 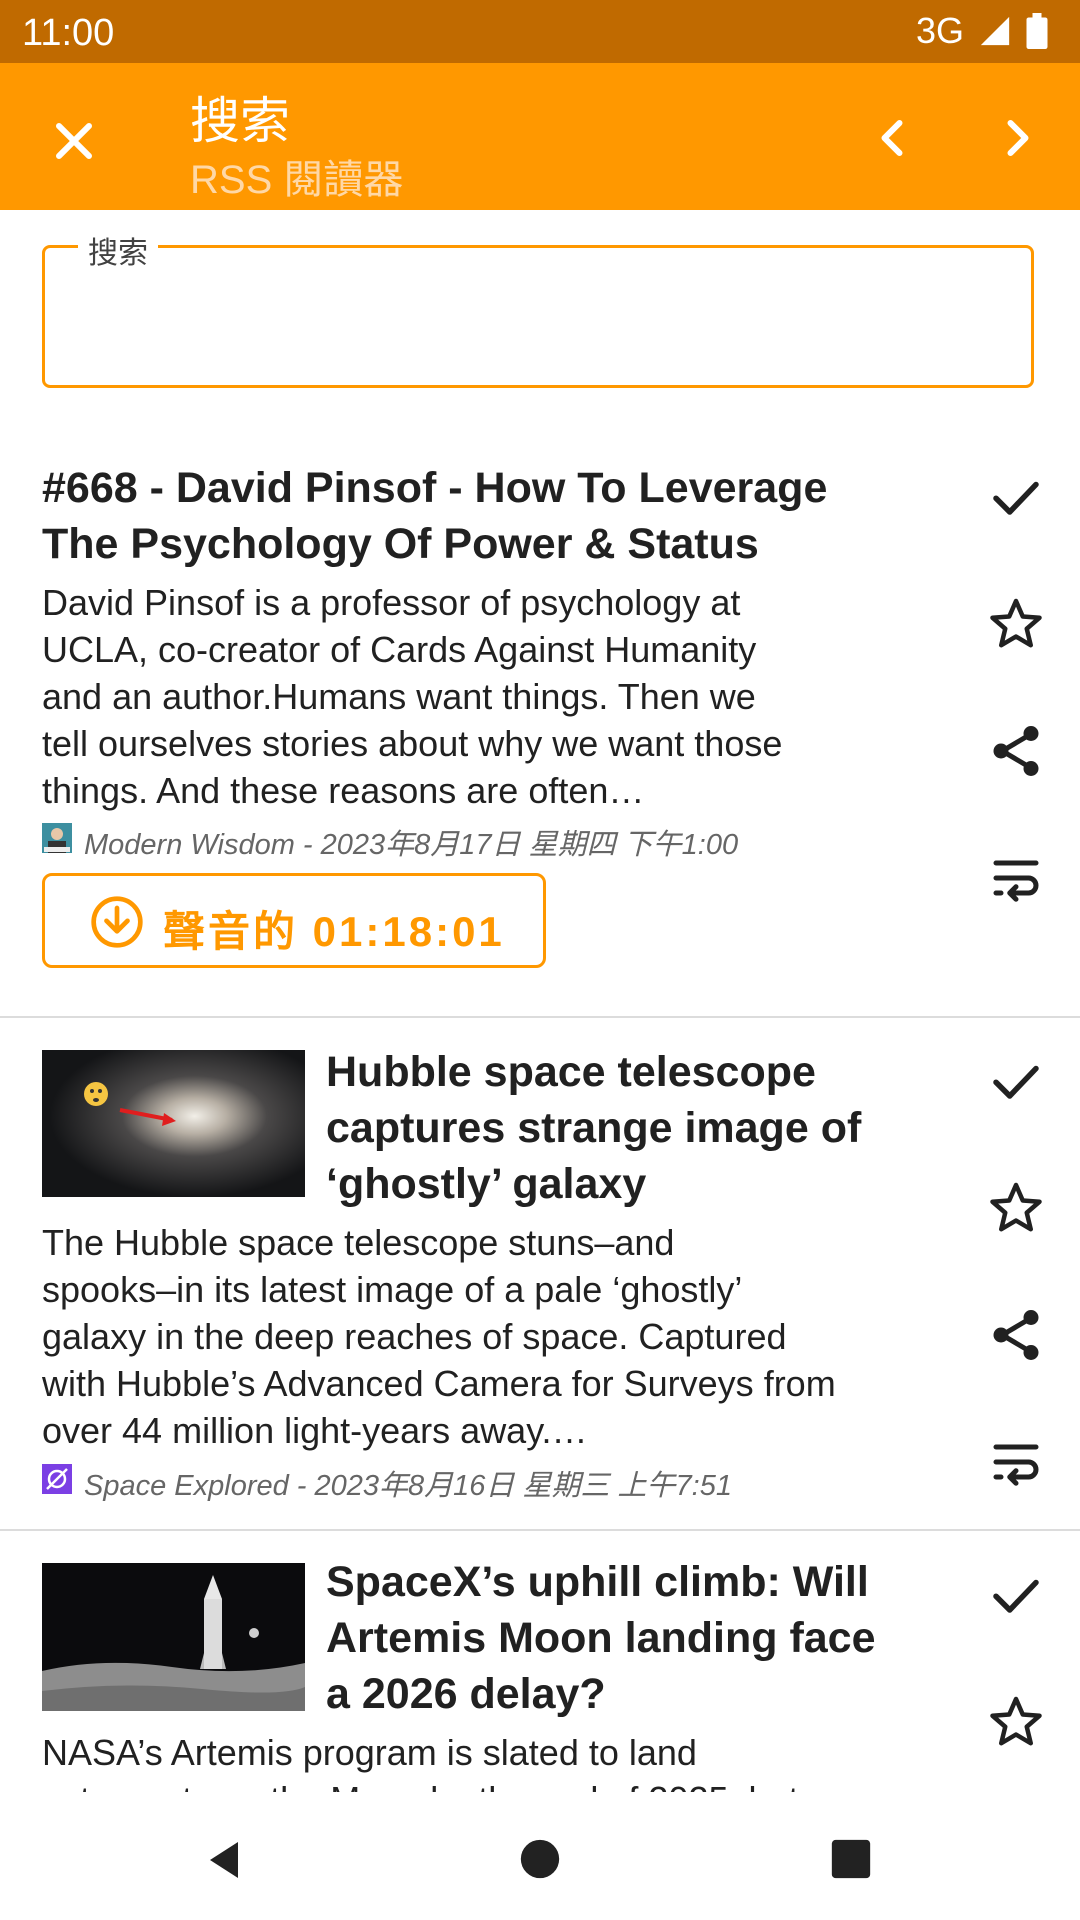 I want to click on back-icon, so click(x=226, y=1860).